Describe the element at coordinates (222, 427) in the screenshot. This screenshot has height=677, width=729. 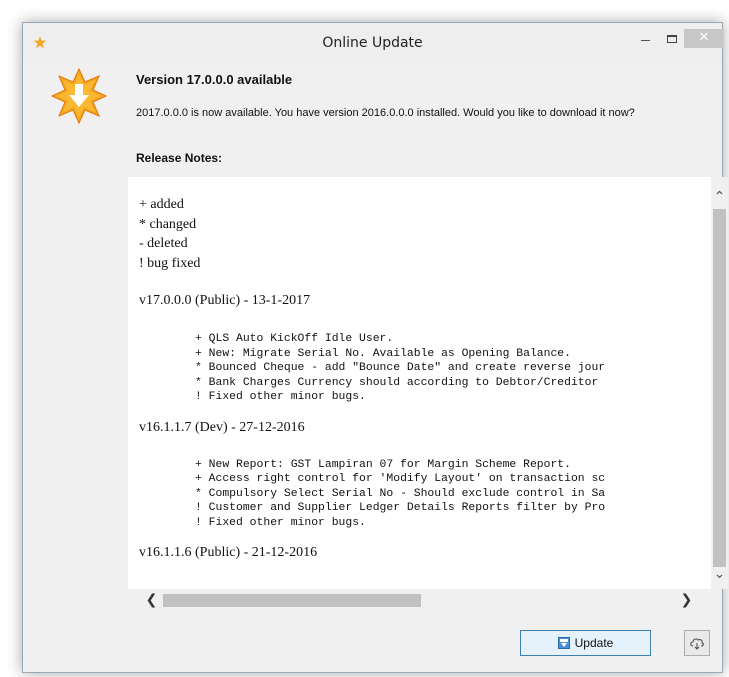
I see `version-entry-heading: v16.1.1.7 (Dev) - 27-12-2016` at that location.